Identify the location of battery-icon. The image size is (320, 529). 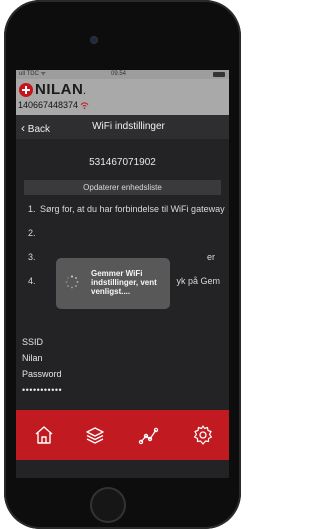
(219, 74).